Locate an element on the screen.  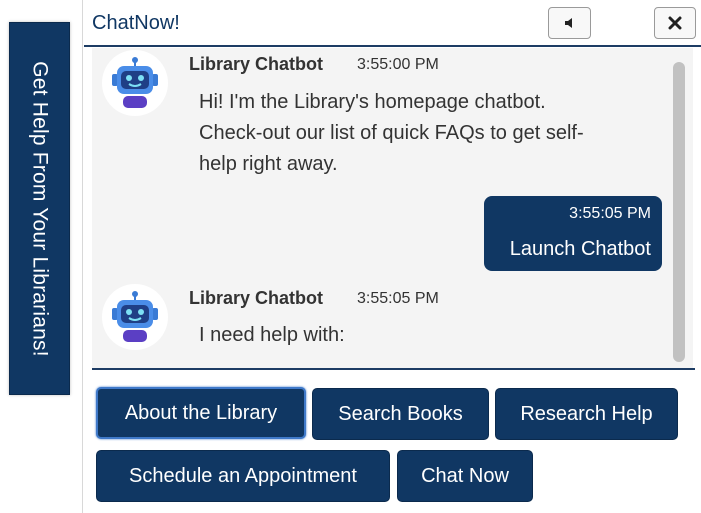
bot-message-line: Hi! I'm the Library's homepage chatbot. is located at coordinates (372, 102).